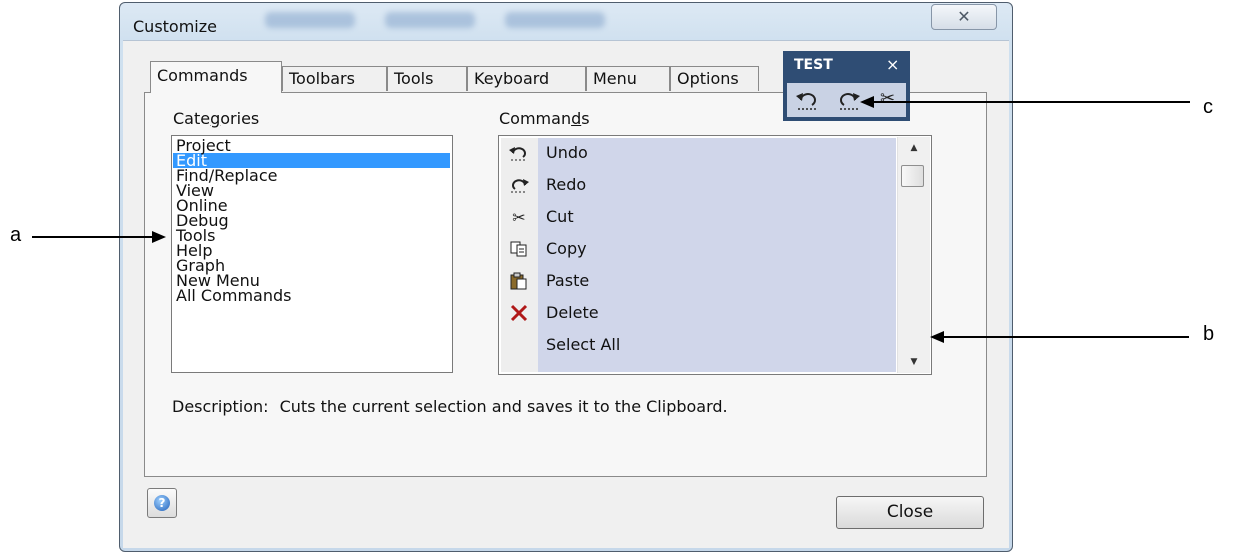  Describe the element at coordinates (699, 218) in the screenshot. I see `command-row-cut: ✂ Cut` at that location.